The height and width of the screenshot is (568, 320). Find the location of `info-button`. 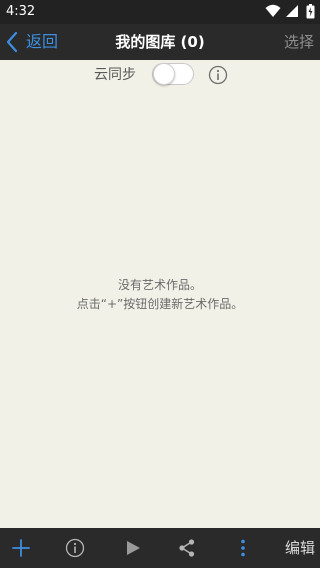

info-button is located at coordinates (75, 548).